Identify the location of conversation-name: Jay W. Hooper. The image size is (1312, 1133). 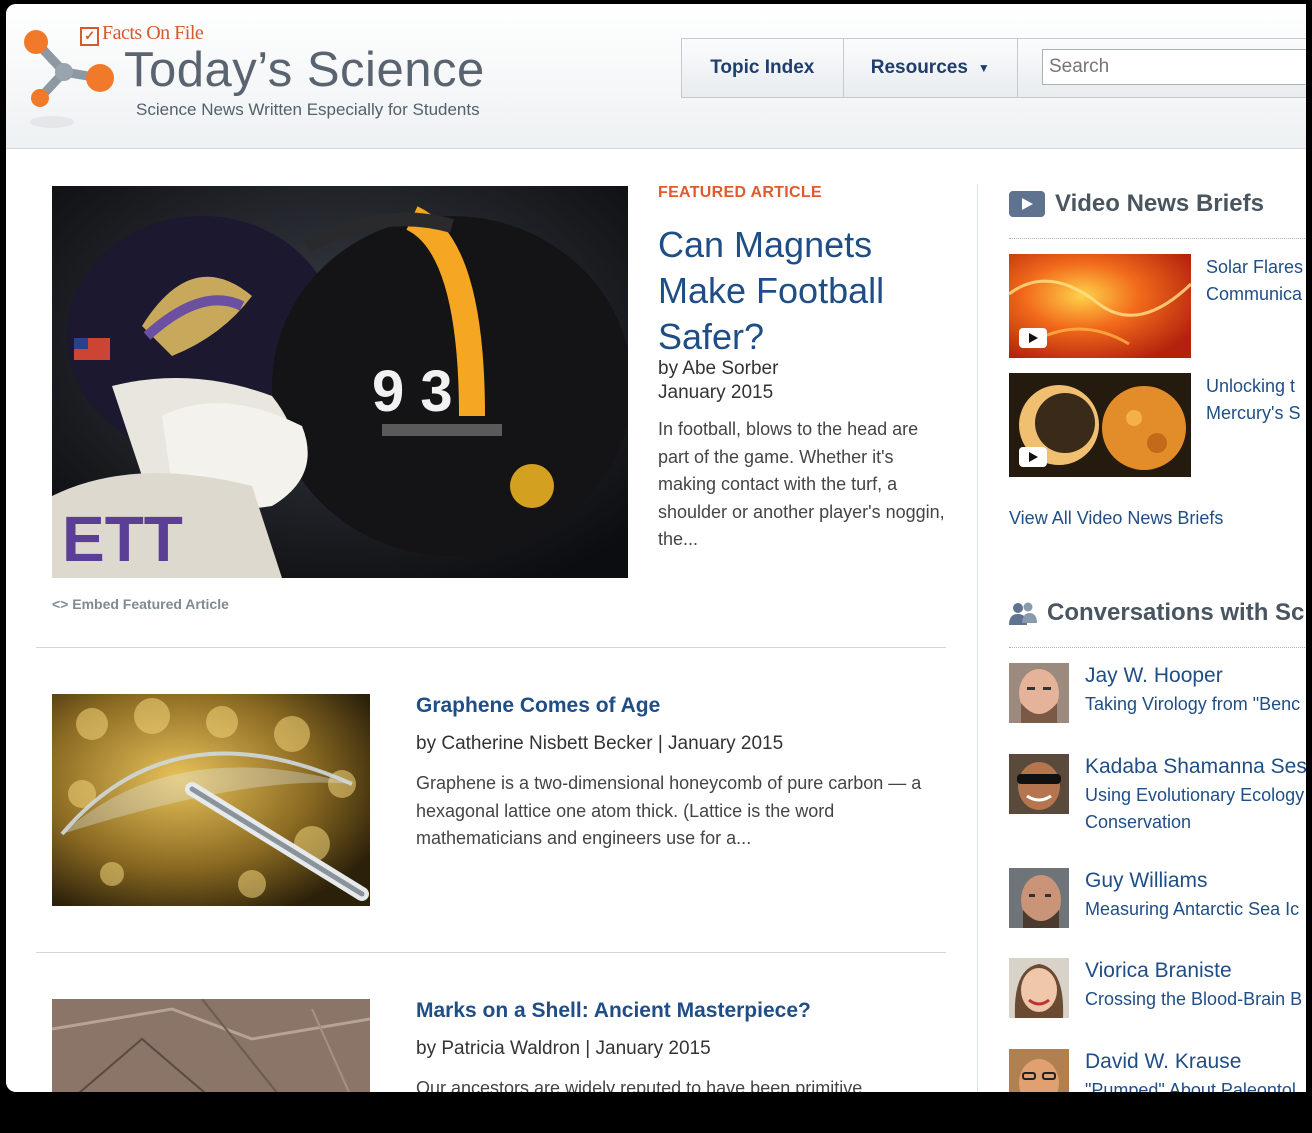
(1154, 676).